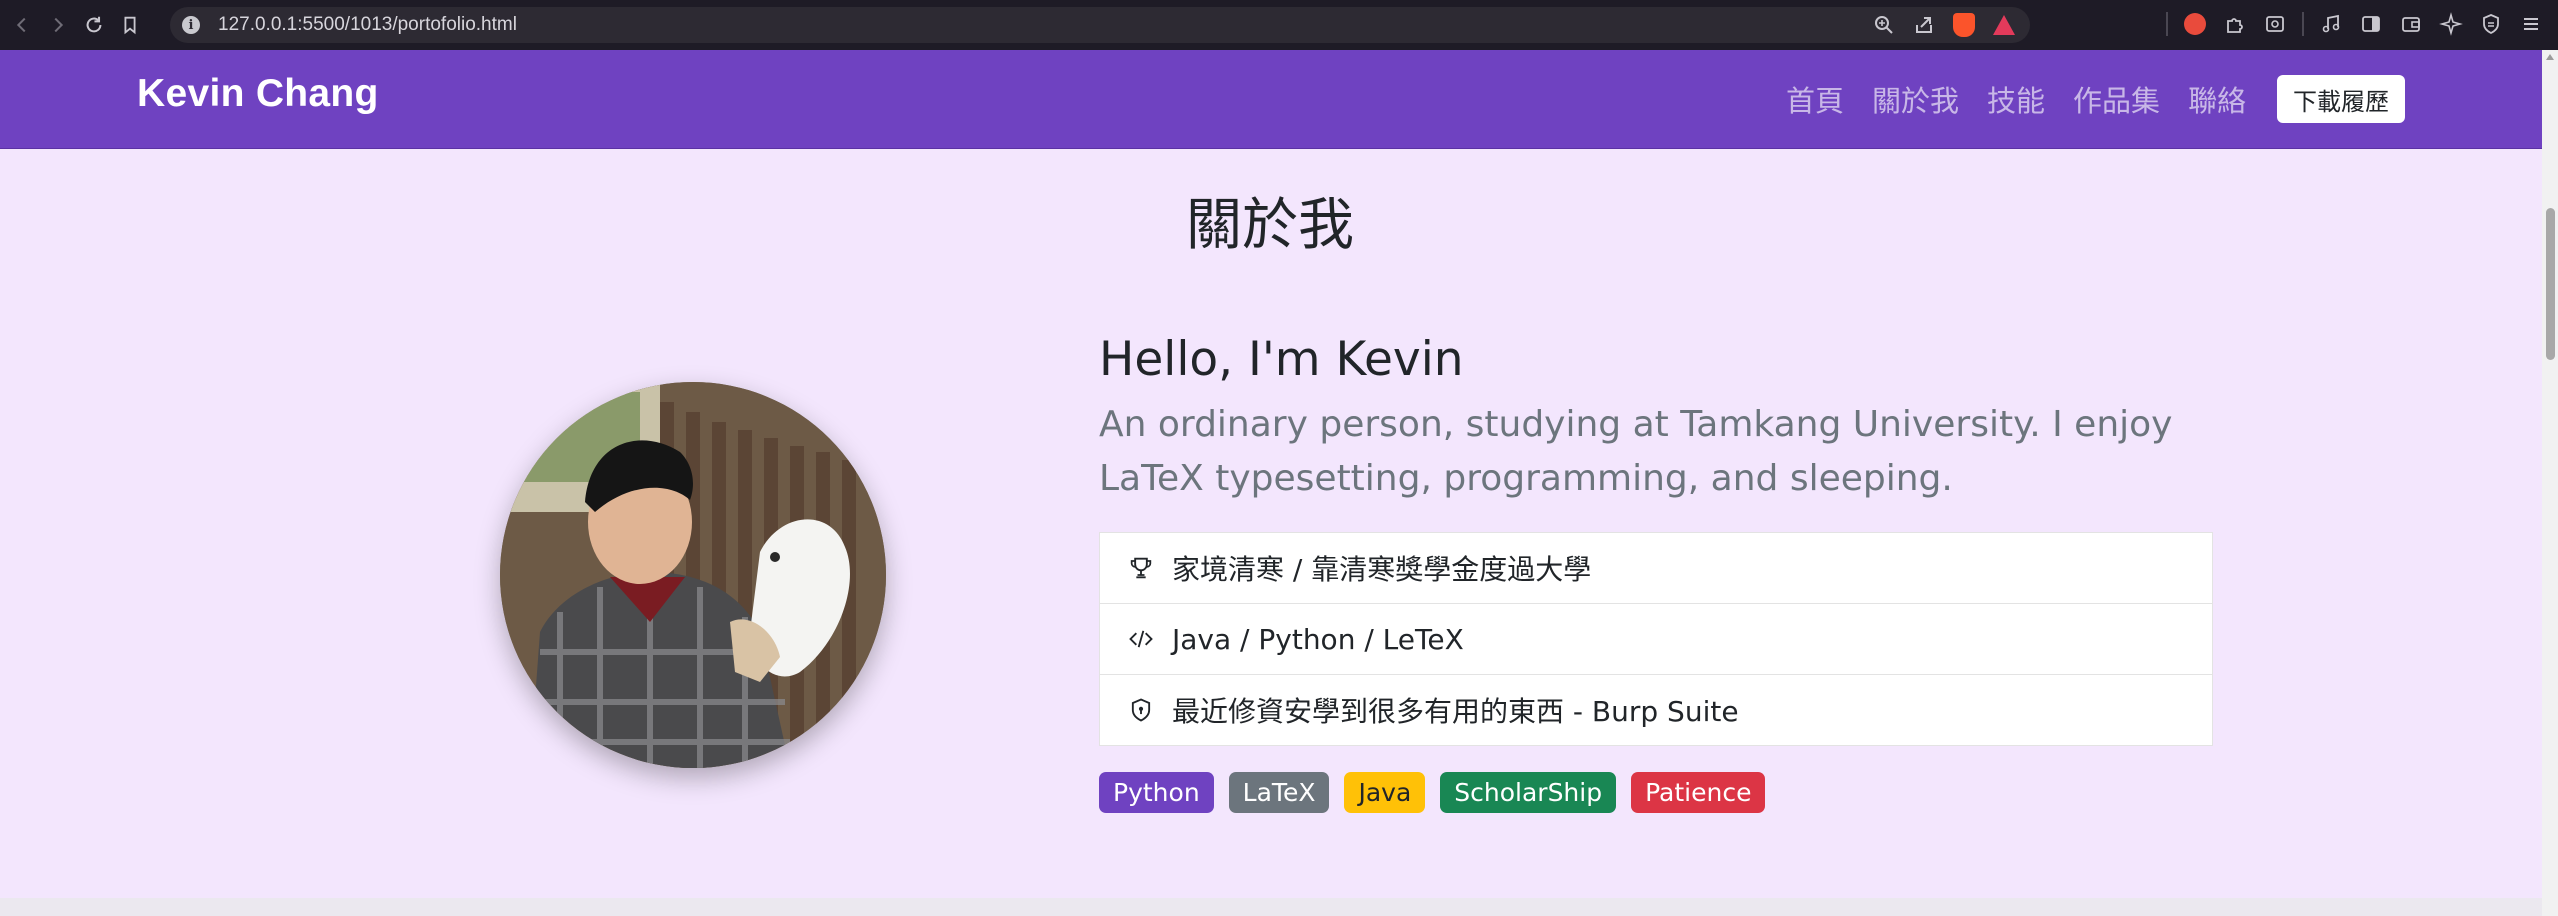  I want to click on browser-toolbar: i 127.0.0.1:5500/1013/portofolio.html, so click(1279, 25).